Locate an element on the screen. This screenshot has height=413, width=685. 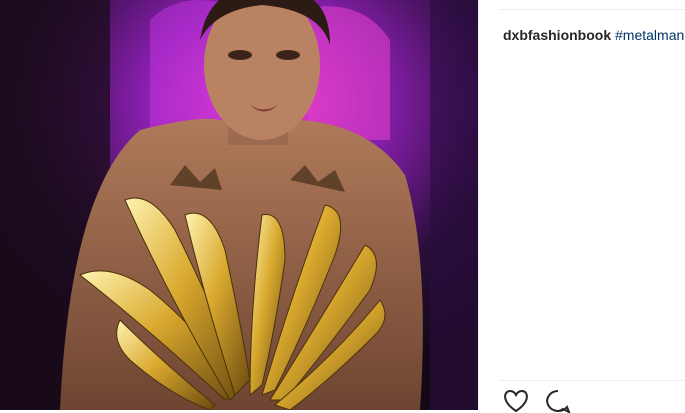
header-divider is located at coordinates (592, 9).